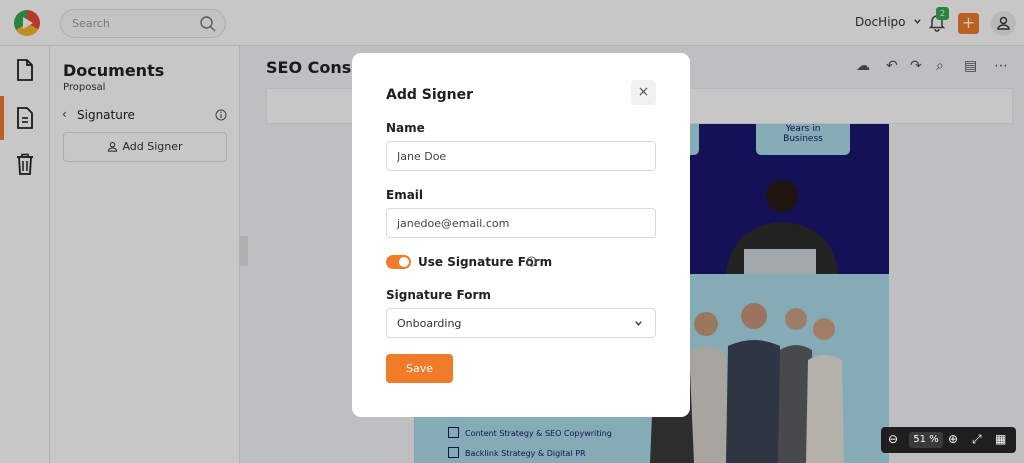 The image size is (1024, 463). Describe the element at coordinates (638, 323) in the screenshot. I see `chevron-down-icon` at that location.